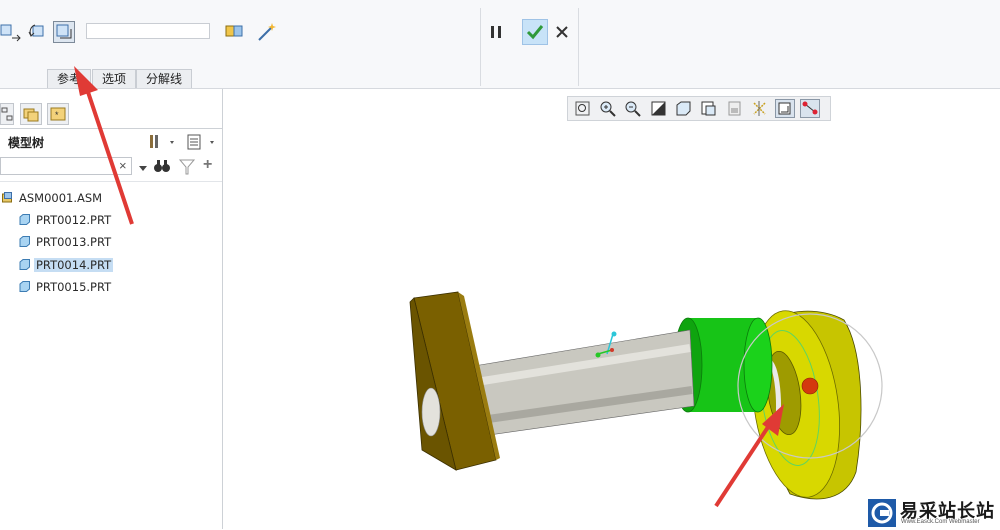 This screenshot has height=530, width=1000. What do you see at coordinates (104, 145) in the screenshot?
I see `arrow-to-ribbon-button` at bounding box center [104, 145].